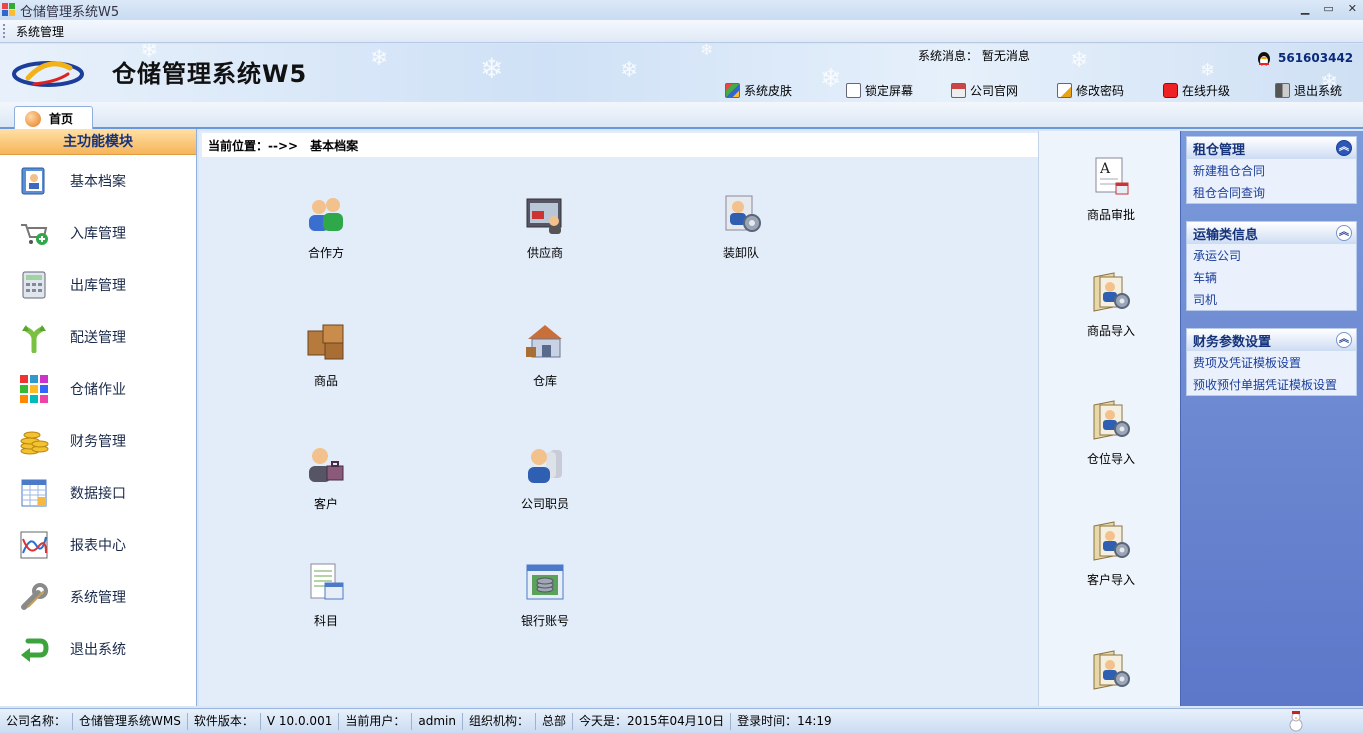 The height and width of the screenshot is (733, 1363). Describe the element at coordinates (34, 339) in the screenshot. I see `fork-arrow-icon` at that location.